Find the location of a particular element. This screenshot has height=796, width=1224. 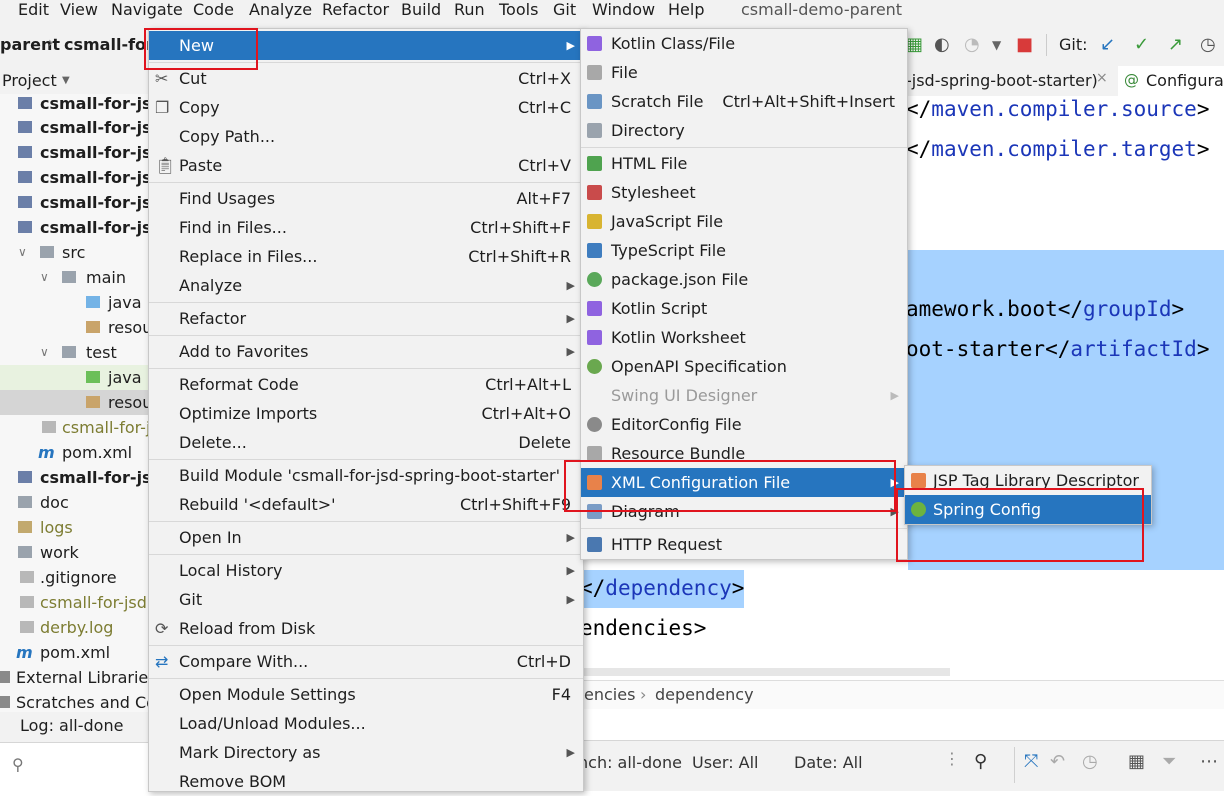

grid-icon: ▦ is located at coordinates (1136, 761).